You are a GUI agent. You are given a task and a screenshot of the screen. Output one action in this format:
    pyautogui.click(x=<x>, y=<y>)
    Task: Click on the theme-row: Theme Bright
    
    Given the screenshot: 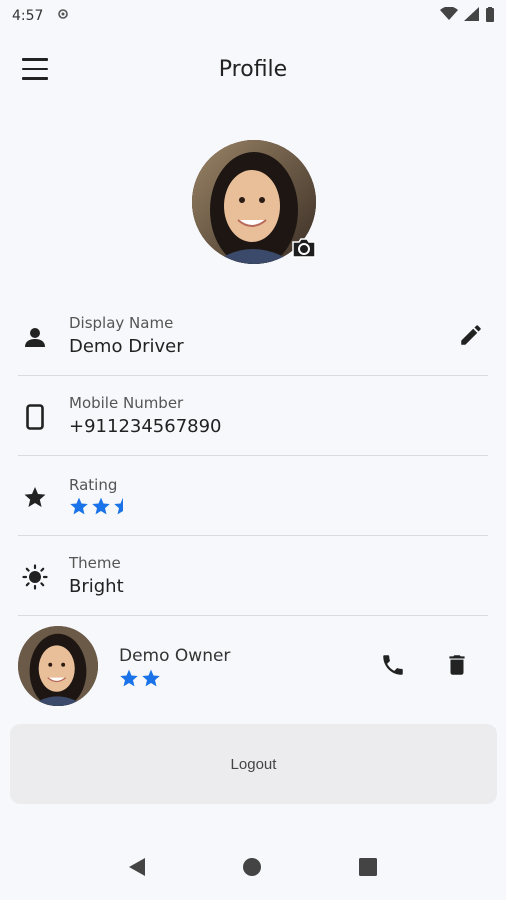 What is the action you would take?
    pyautogui.click(x=253, y=577)
    